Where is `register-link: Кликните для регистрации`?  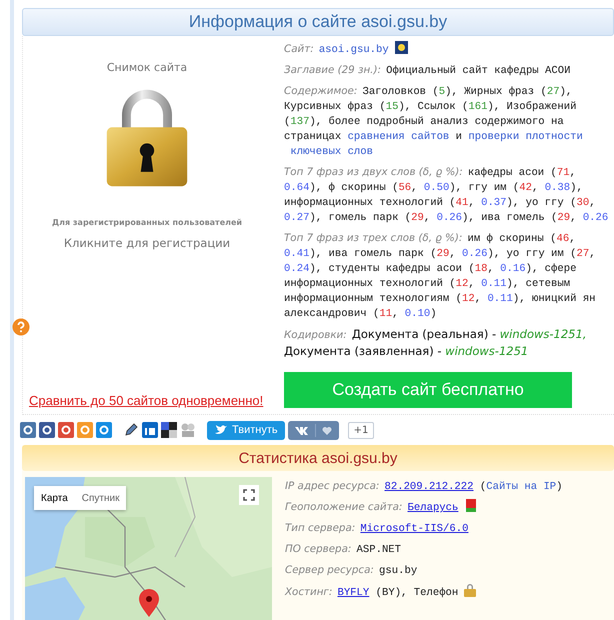
register-link: Кликните для регистрации is located at coordinates (147, 243).